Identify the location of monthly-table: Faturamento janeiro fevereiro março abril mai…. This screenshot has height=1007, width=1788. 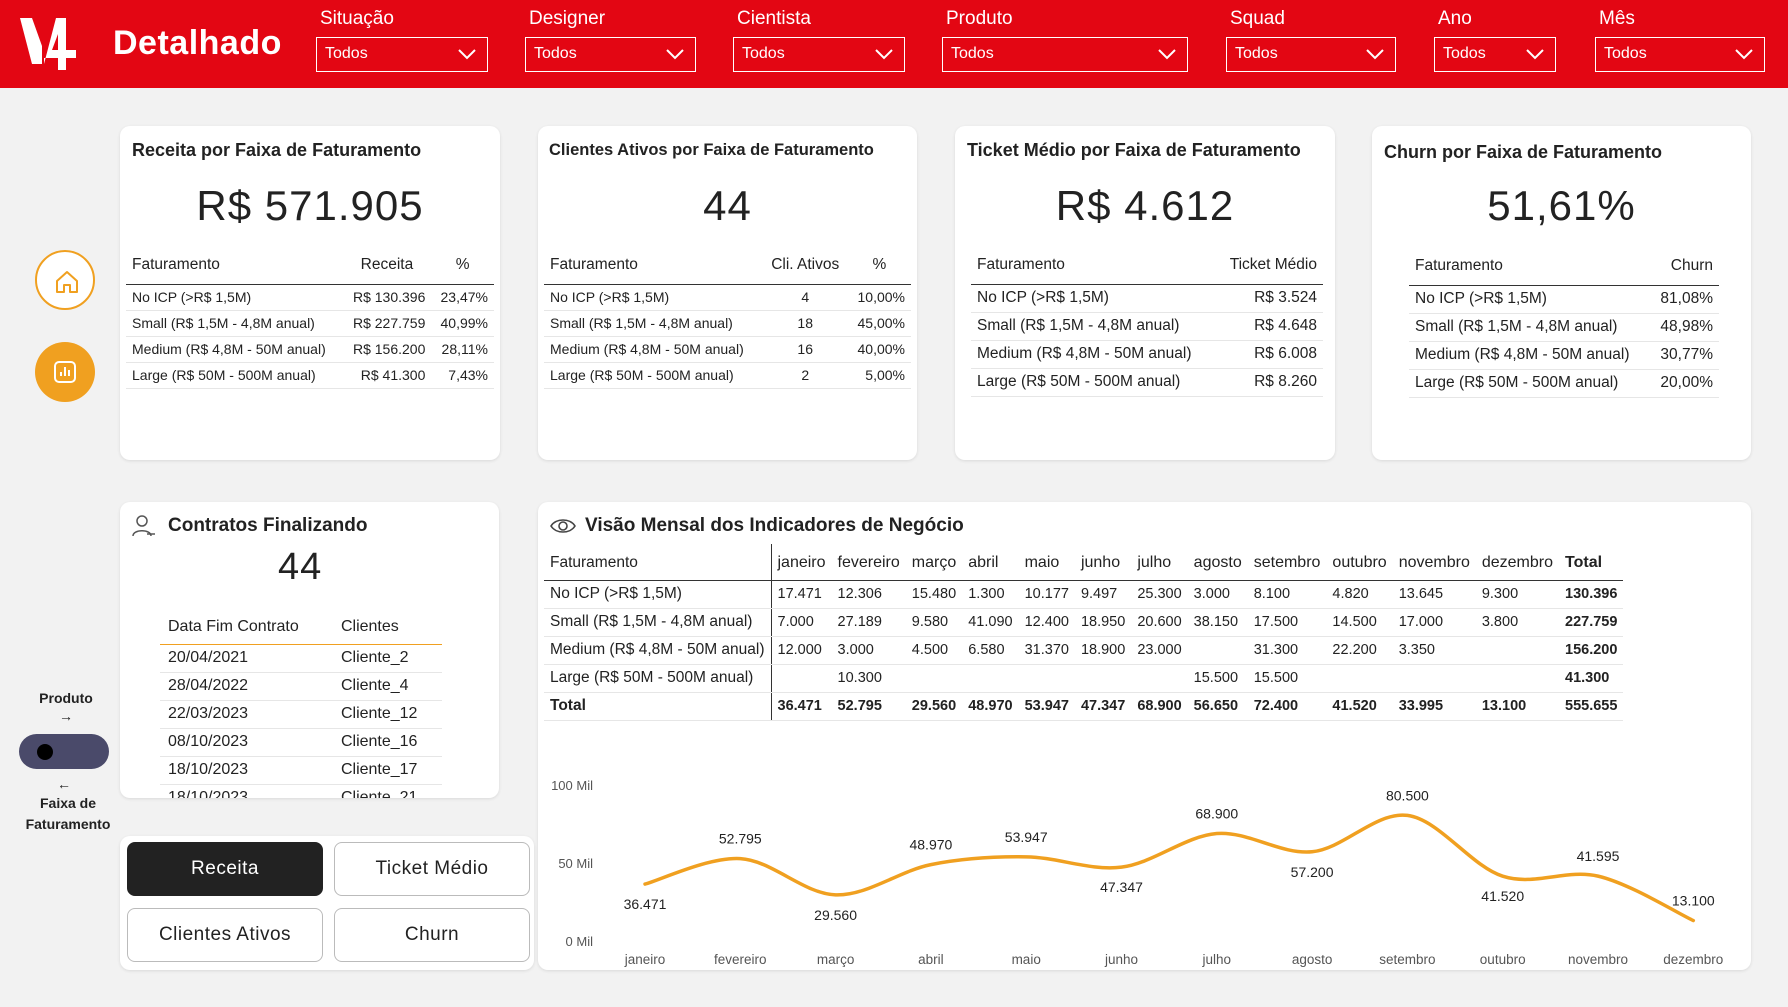
(1084, 632).